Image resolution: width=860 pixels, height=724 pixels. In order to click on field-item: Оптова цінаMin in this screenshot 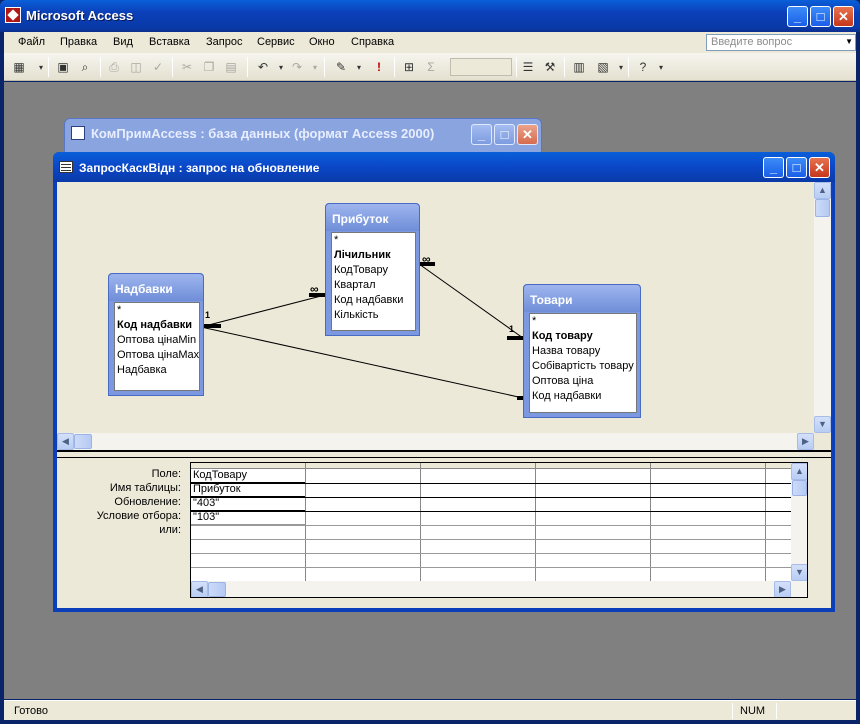, I will do `click(157, 340)`.